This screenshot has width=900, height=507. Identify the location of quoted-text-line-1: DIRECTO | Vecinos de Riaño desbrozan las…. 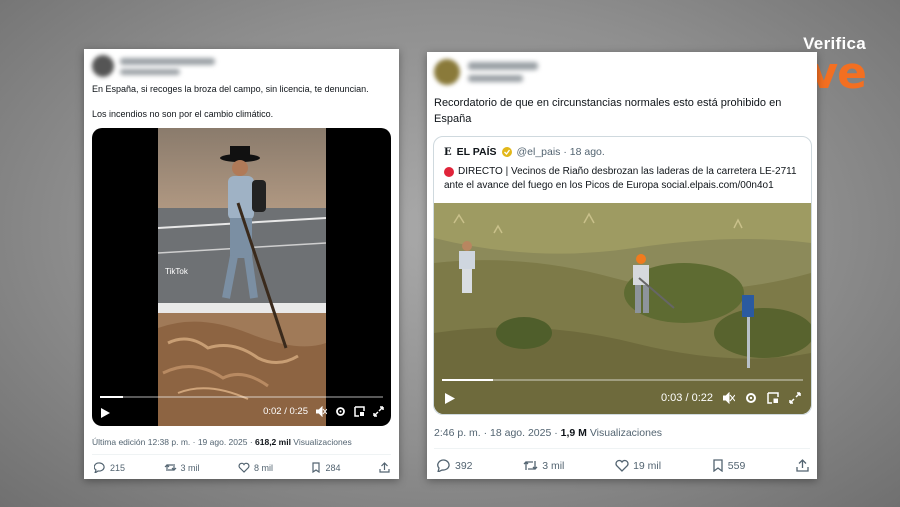
(627, 171).